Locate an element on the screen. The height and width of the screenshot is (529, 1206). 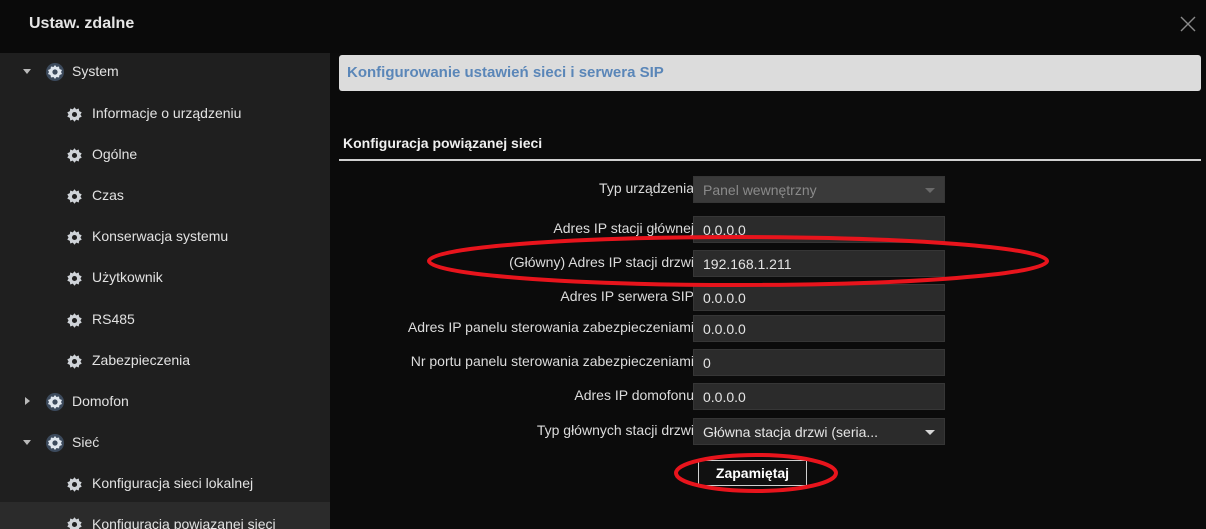
door-station-type-label: Typ głównych stacji drzwi is located at coordinates (615, 430).